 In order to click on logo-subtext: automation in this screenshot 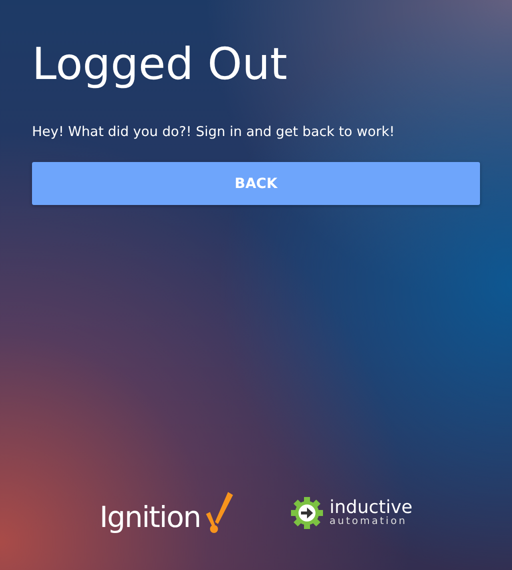, I will do `click(369, 522)`.